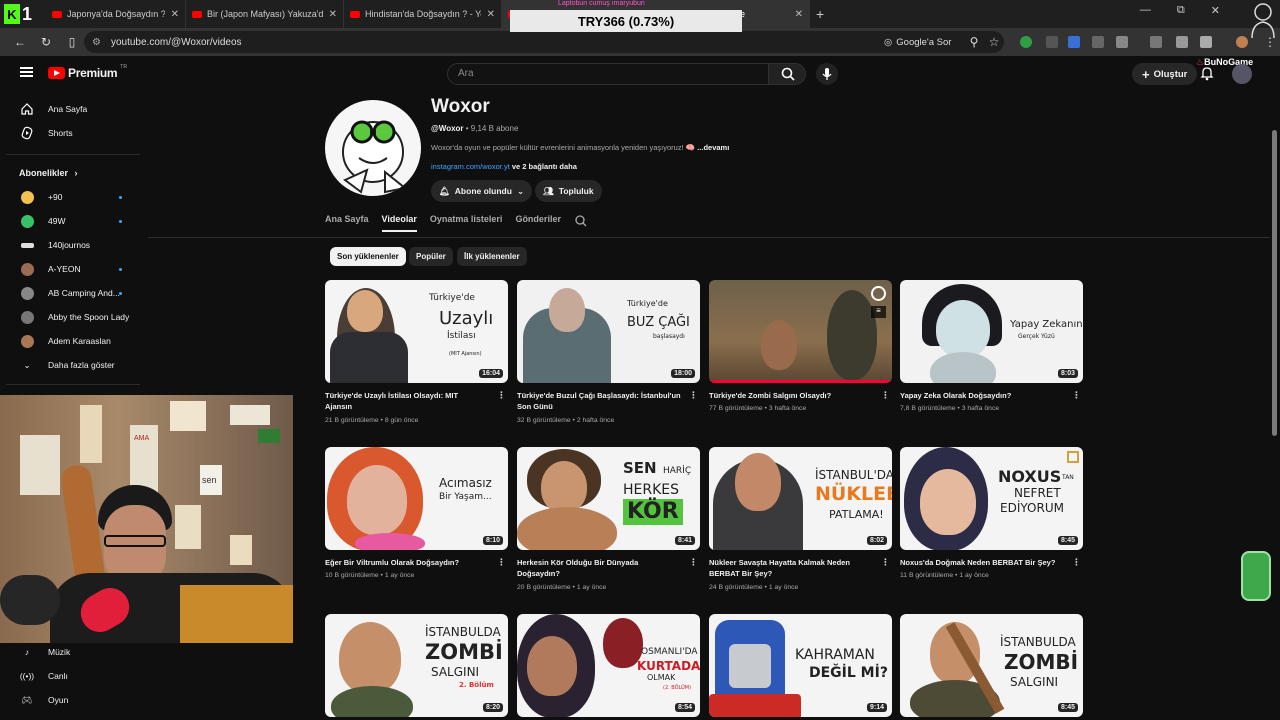  I want to click on channel-search-icon, so click(581, 221).